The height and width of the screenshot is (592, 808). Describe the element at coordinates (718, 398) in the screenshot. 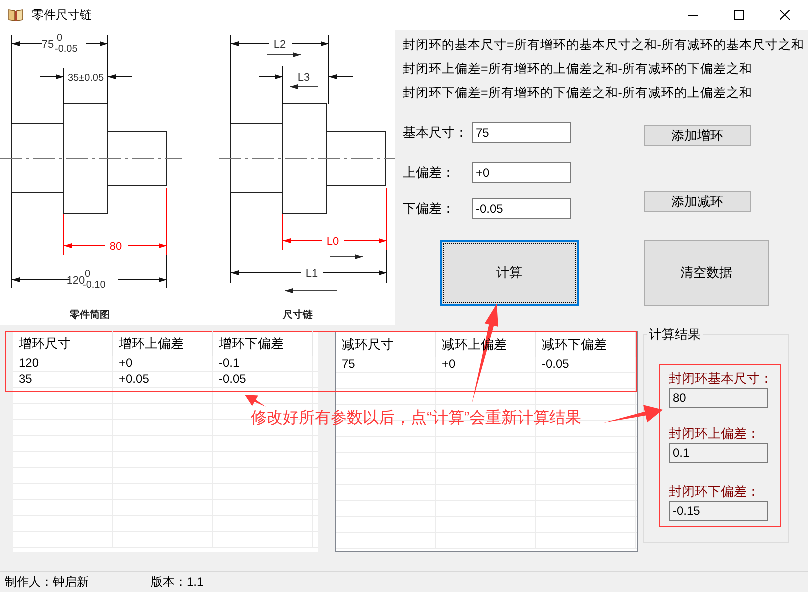

I see `result-field: 80` at that location.